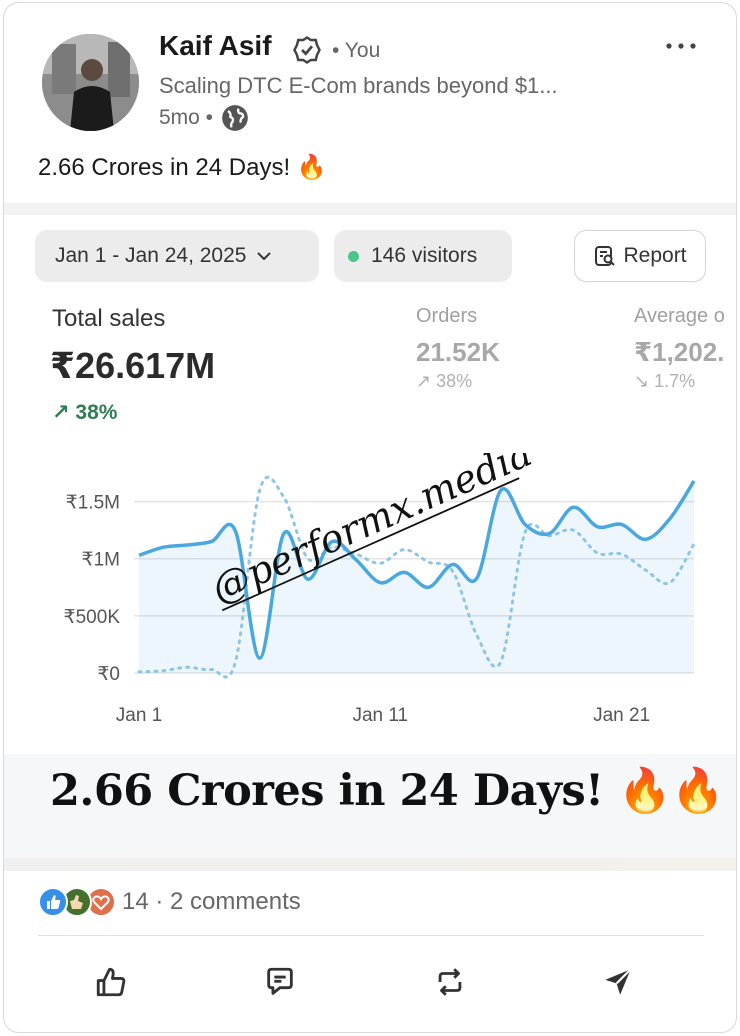  I want to click on visitors-label: 146 visitors, so click(424, 255).